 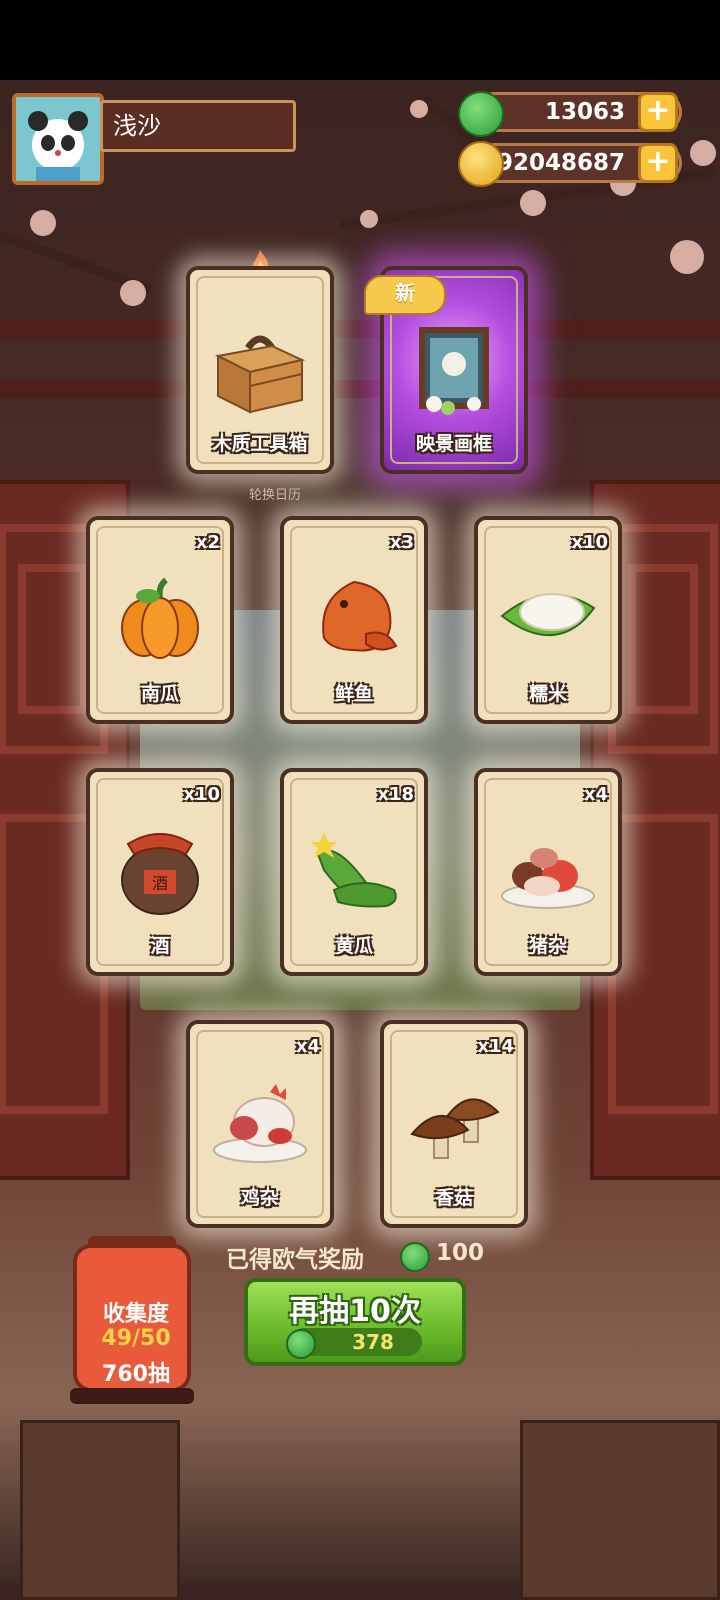 I want to click on card-label: 猪杂, so click(x=547, y=946).